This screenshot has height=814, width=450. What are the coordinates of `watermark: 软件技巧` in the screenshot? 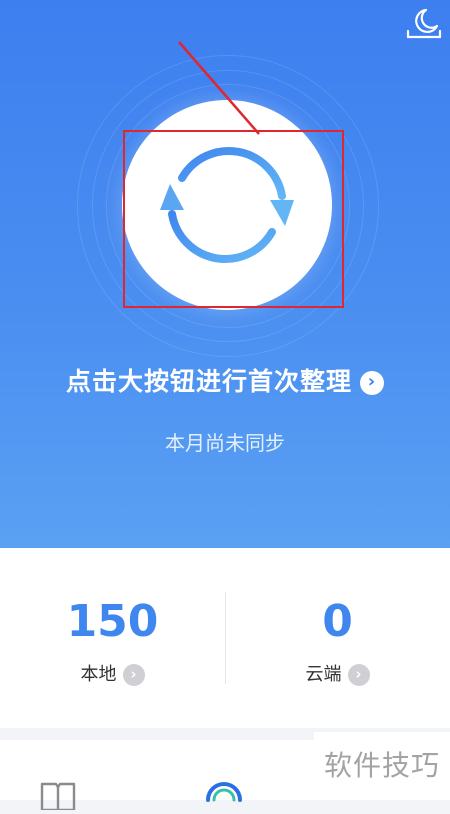 It's located at (382, 766).